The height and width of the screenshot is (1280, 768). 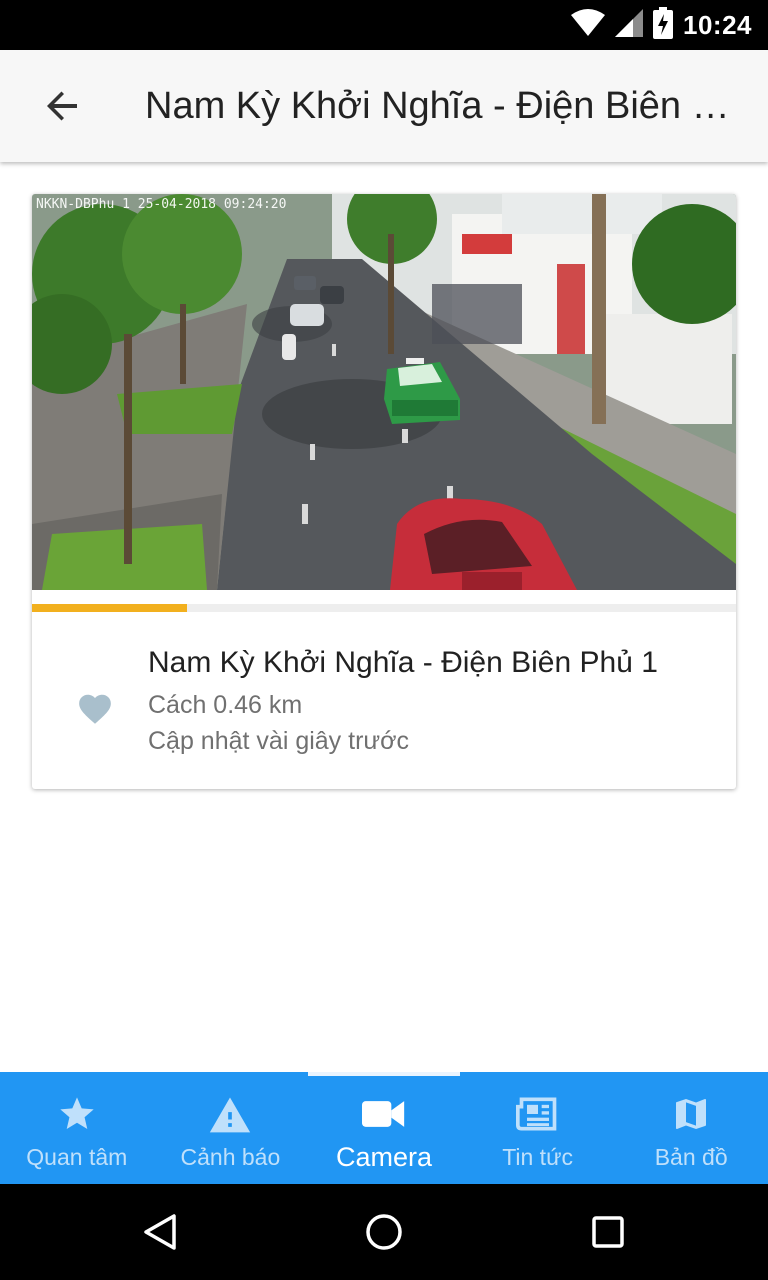 What do you see at coordinates (279, 741) in the screenshot?
I see `camera-updated-time: Cập nhật vài giây trước` at bounding box center [279, 741].